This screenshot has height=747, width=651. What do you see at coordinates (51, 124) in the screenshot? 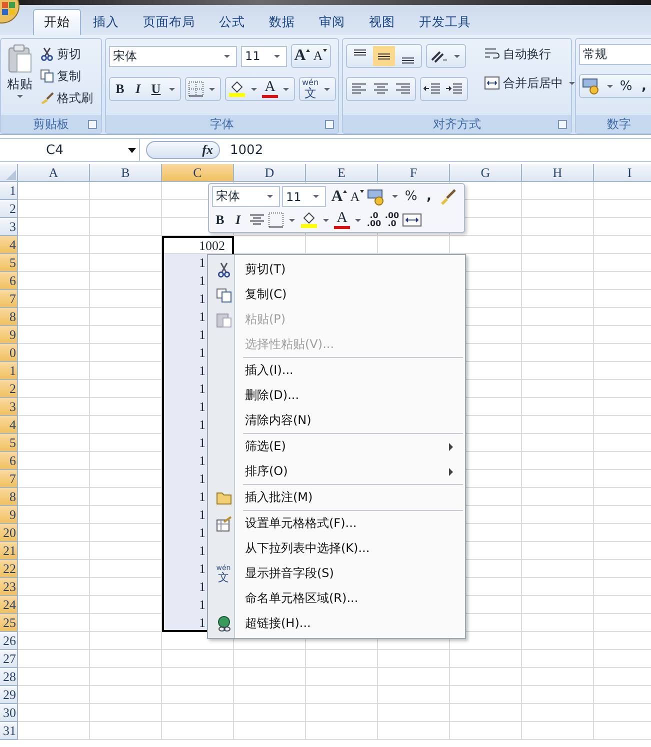
I see `group-title: 剪贴板` at bounding box center [51, 124].